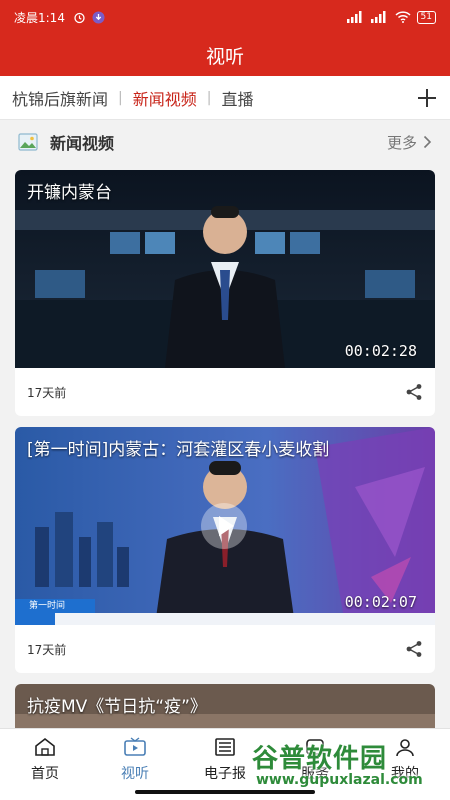 Image resolution: width=450 pixels, height=800 pixels. I want to click on home-icon, so click(45, 746).